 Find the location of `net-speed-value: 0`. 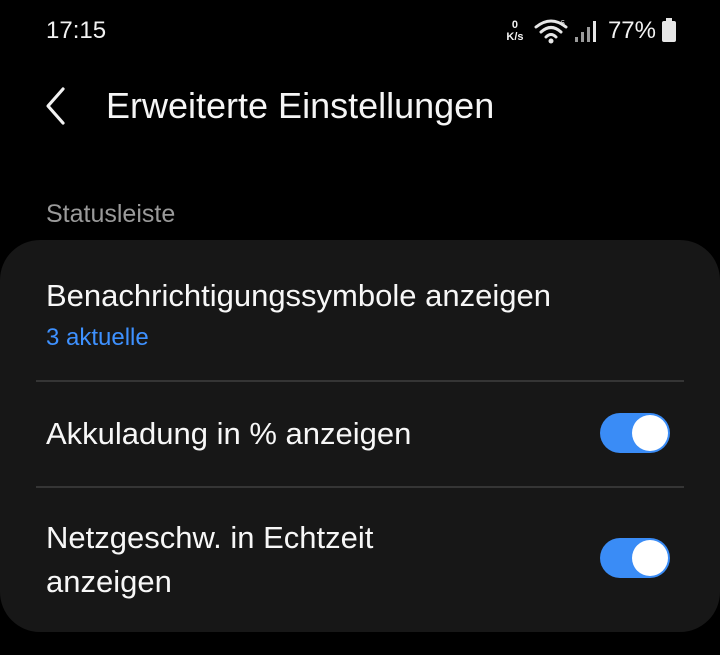

net-speed-value: 0 is located at coordinates (515, 25).